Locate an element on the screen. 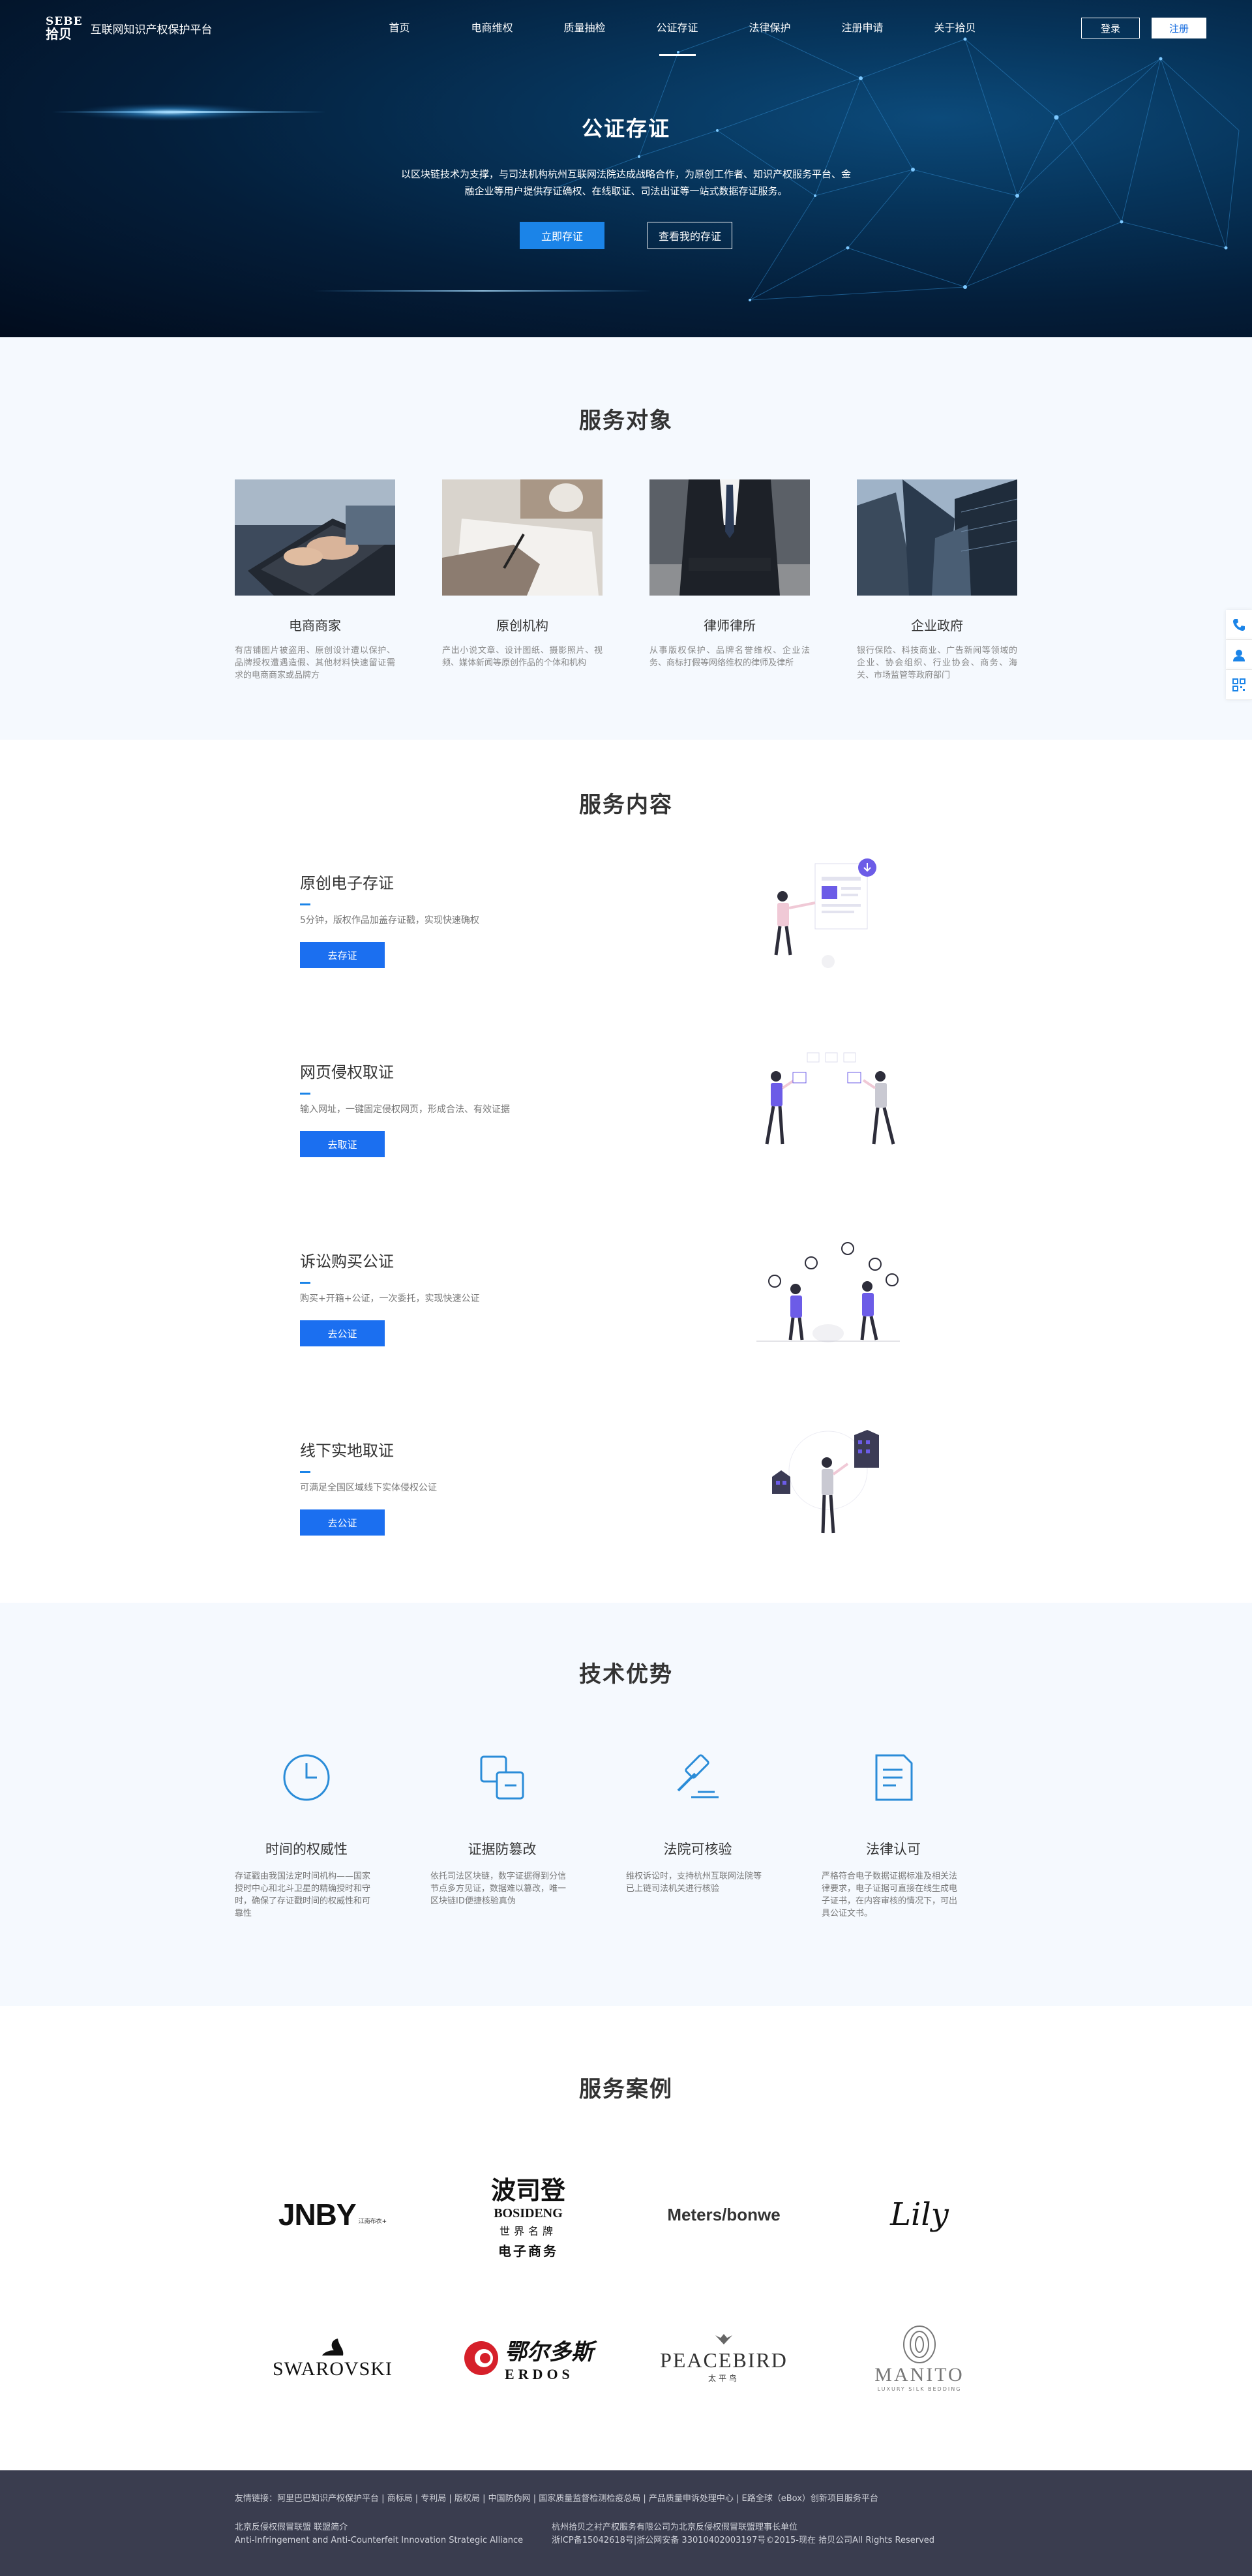 The height and width of the screenshot is (2576, 1252). hero-actions: 立即存证 查看我的存证 is located at coordinates (626, 236).